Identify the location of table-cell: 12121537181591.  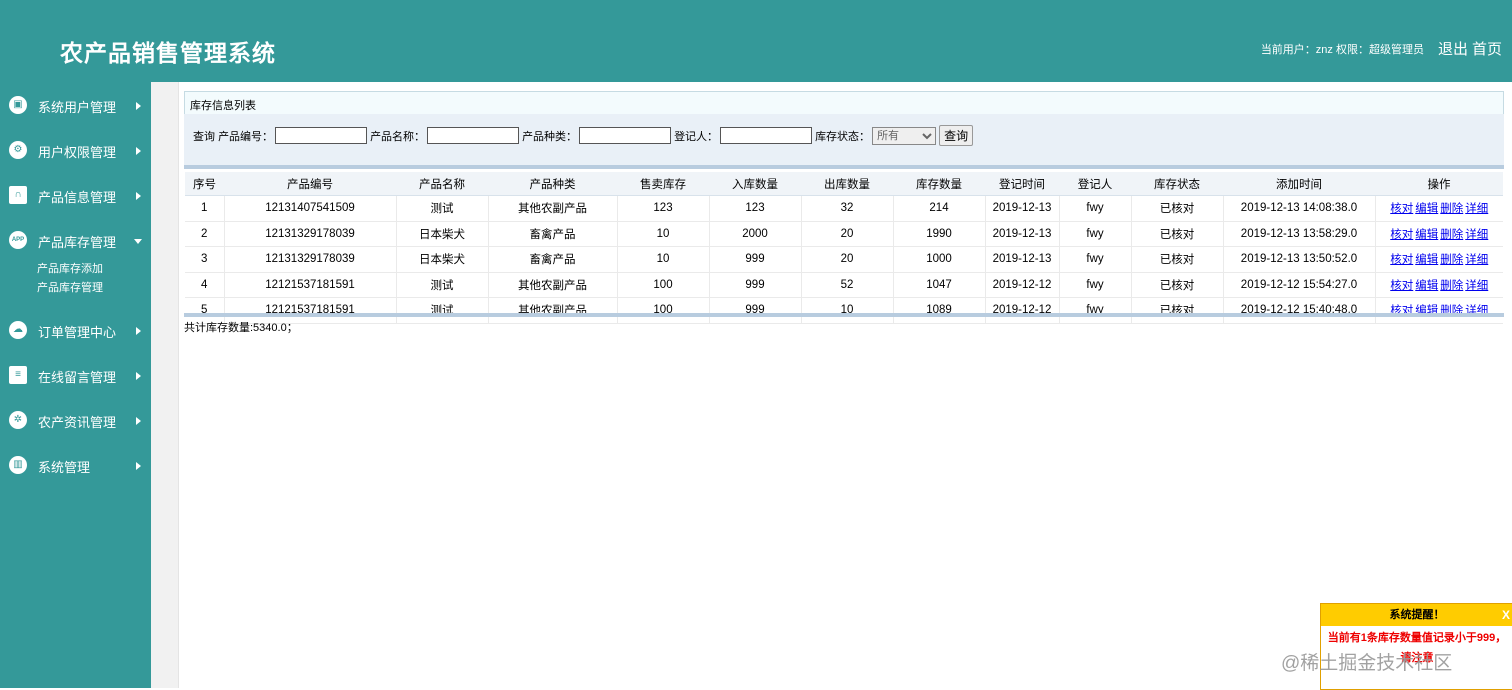
(310, 285).